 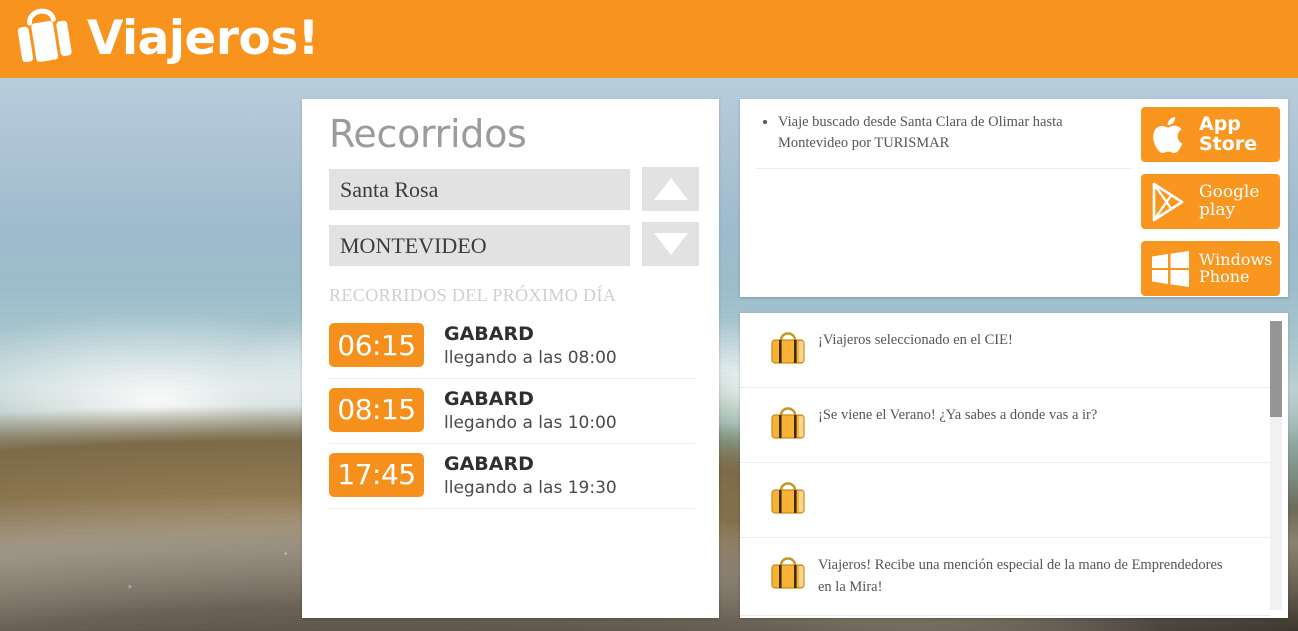 I want to click on arrival-time: llegando a las 10:00, so click(x=530, y=422).